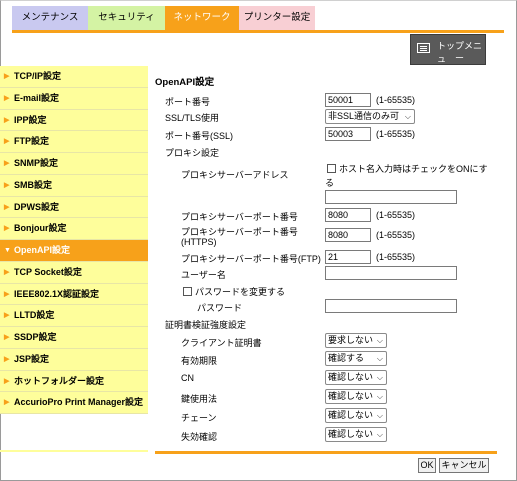  I want to click on sidebar-item: ▶ IEEE802.1X認証設定, so click(74, 294).